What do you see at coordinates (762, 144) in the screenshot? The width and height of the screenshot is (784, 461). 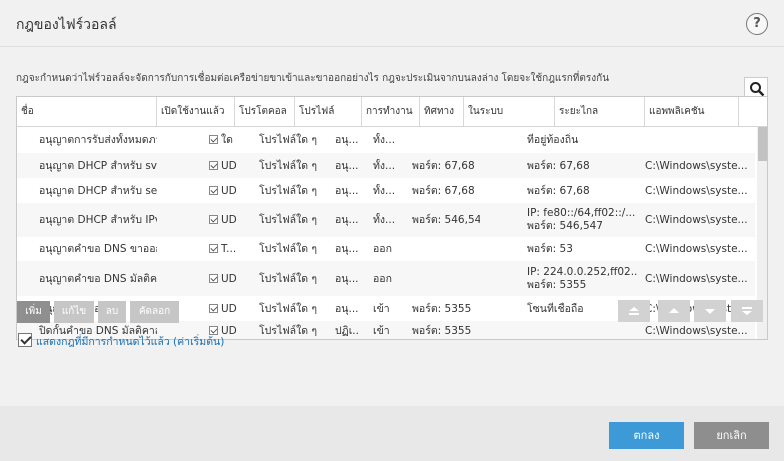 I see `scrollbar-thumb` at bounding box center [762, 144].